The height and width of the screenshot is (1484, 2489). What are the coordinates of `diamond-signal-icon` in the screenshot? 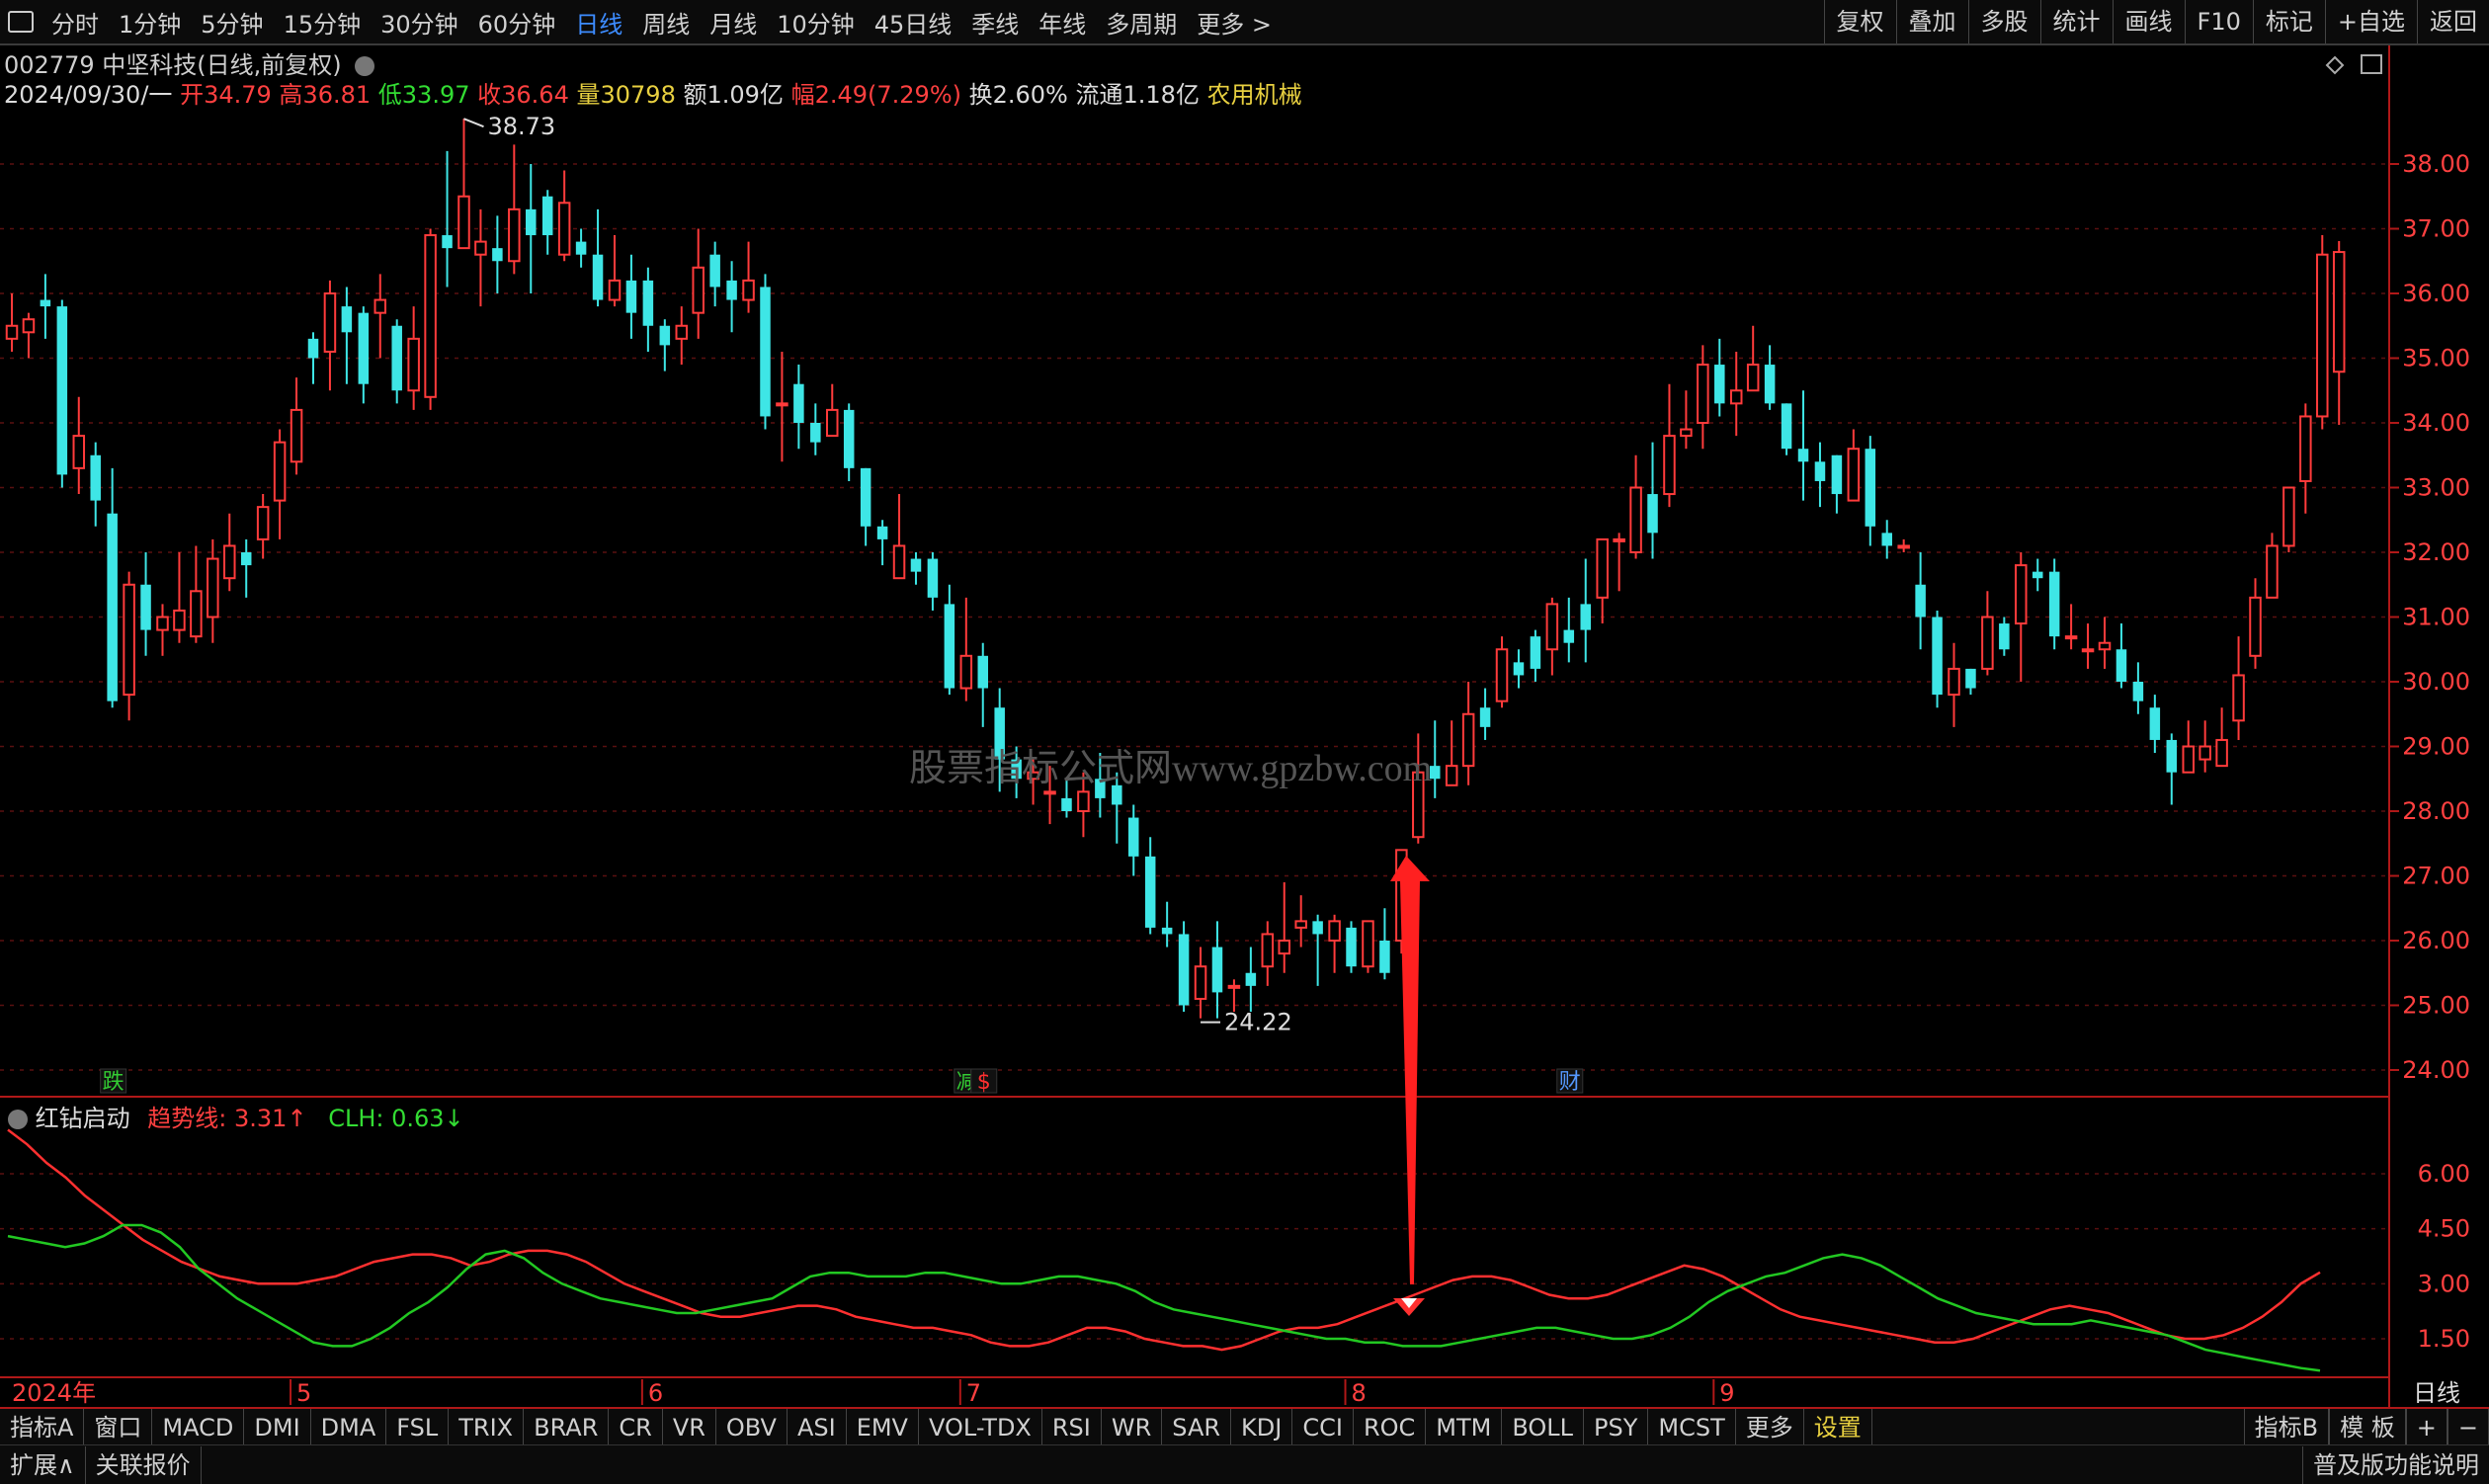 It's located at (1409, 1307).